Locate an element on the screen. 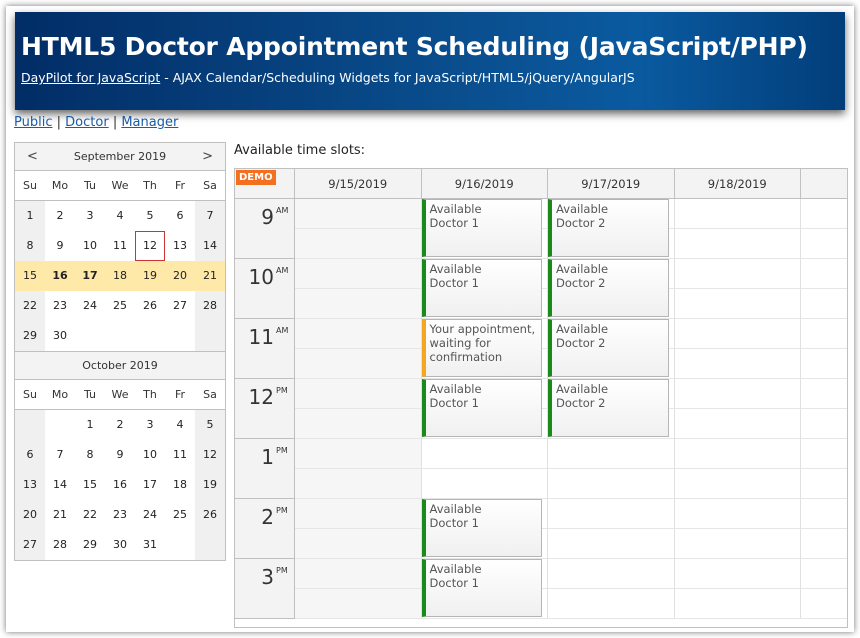 This screenshot has height=638, width=860. manager-link: Manager is located at coordinates (149, 122).